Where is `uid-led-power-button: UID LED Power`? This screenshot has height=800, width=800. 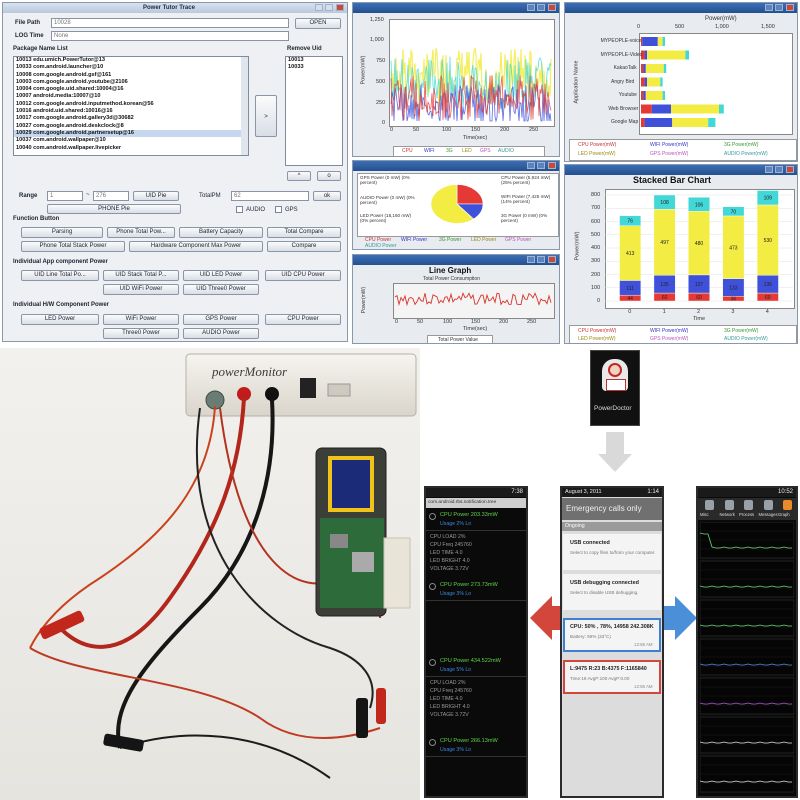 uid-led-power-button: UID LED Power is located at coordinates (221, 275).